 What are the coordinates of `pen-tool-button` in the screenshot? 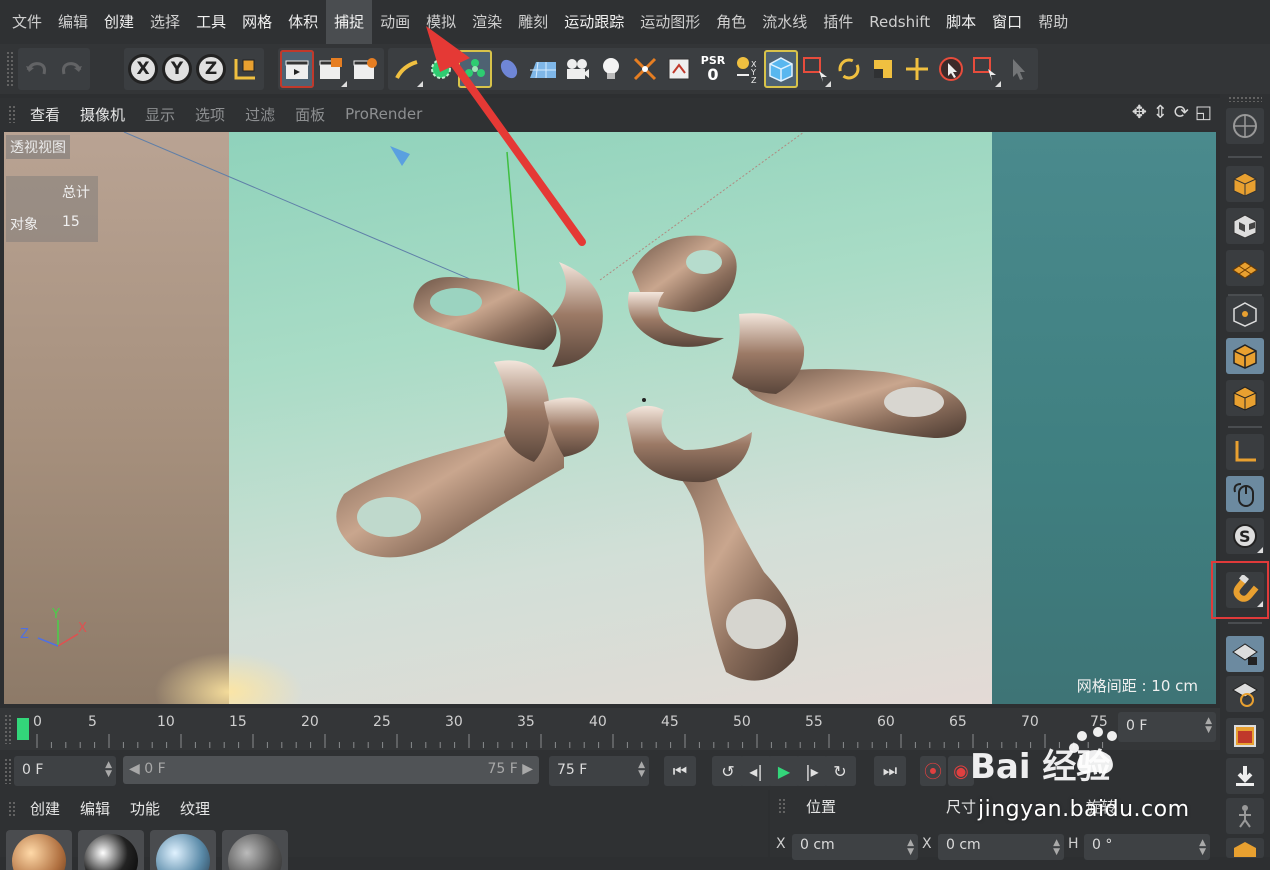 It's located at (407, 69).